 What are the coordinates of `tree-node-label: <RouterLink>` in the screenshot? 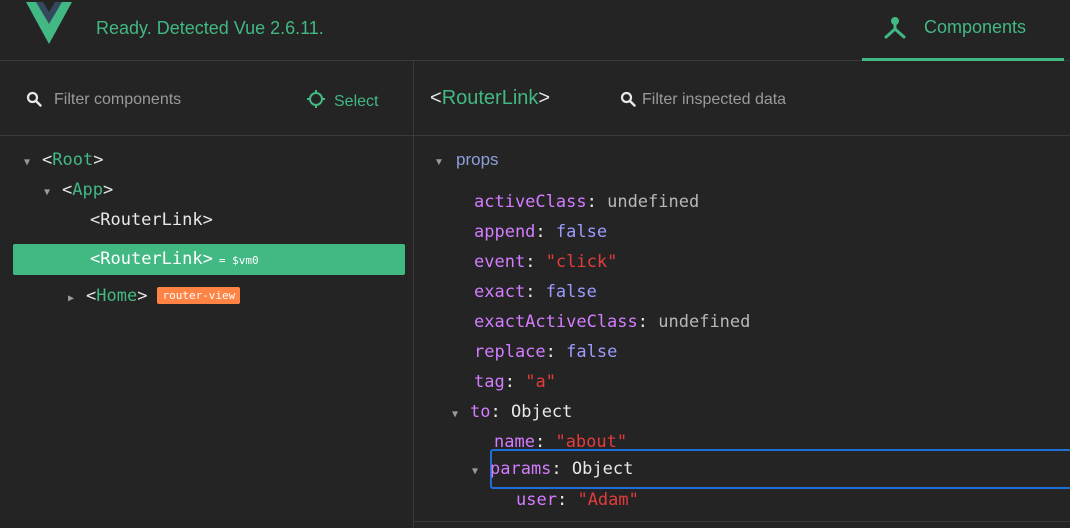 It's located at (151, 220).